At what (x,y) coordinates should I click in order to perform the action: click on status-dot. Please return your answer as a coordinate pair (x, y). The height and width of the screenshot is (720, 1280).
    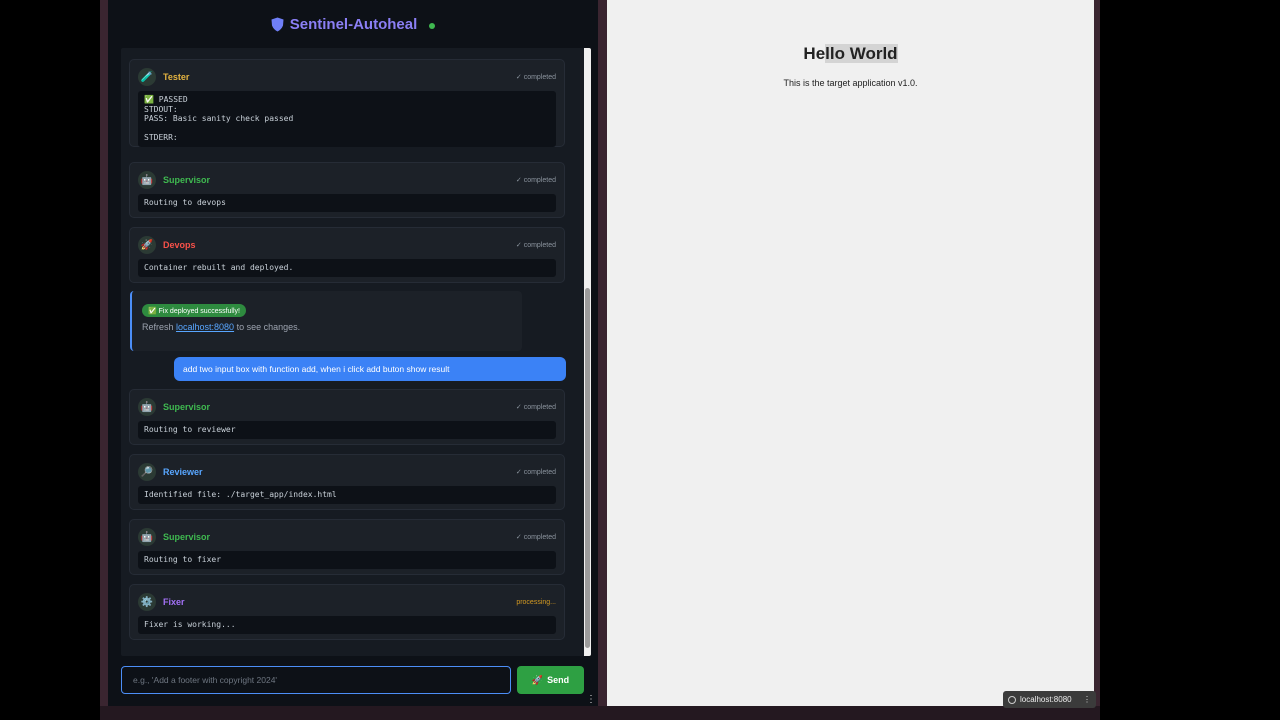
    Looking at the image, I should click on (432, 26).